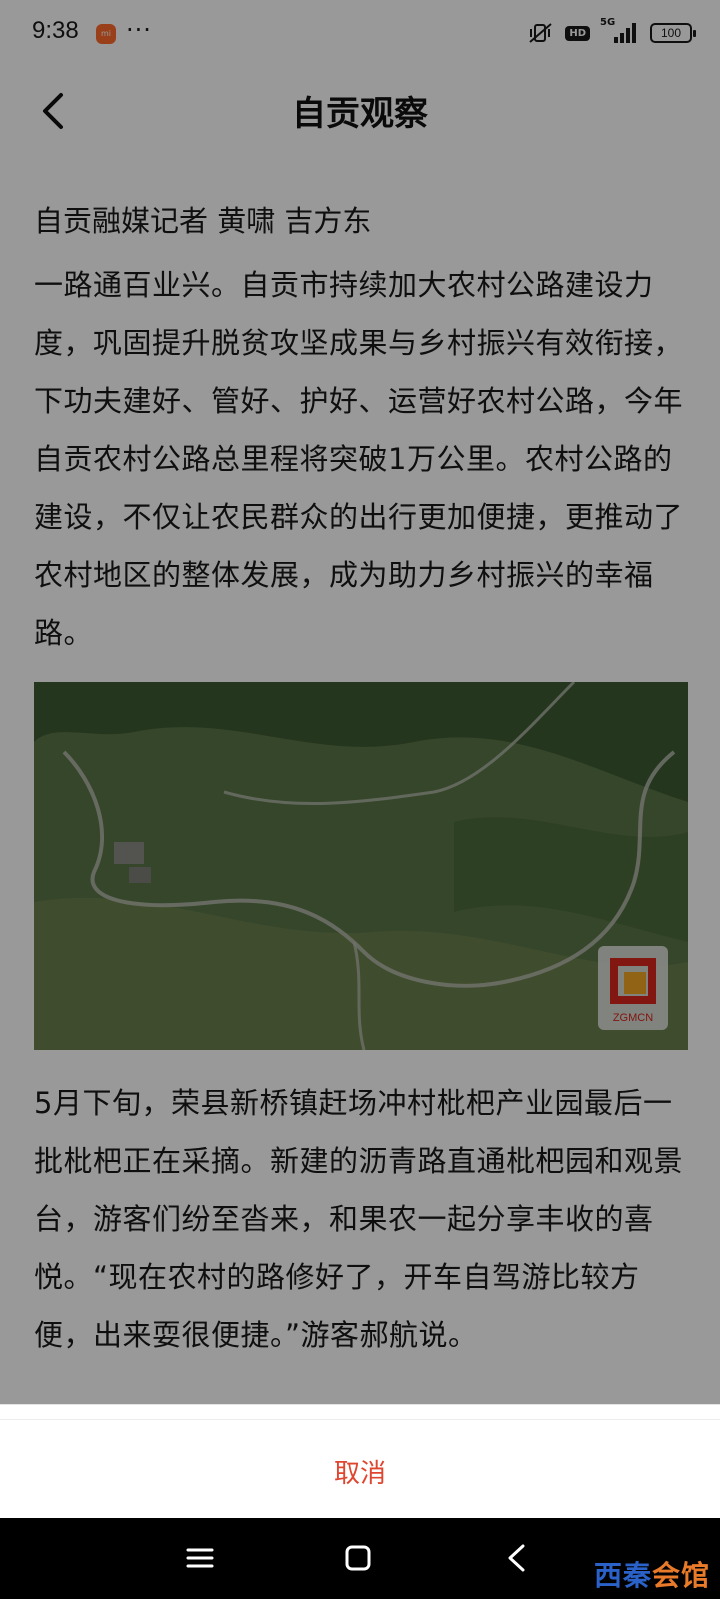  I want to click on cancel-button: 取消, so click(360, 1471).